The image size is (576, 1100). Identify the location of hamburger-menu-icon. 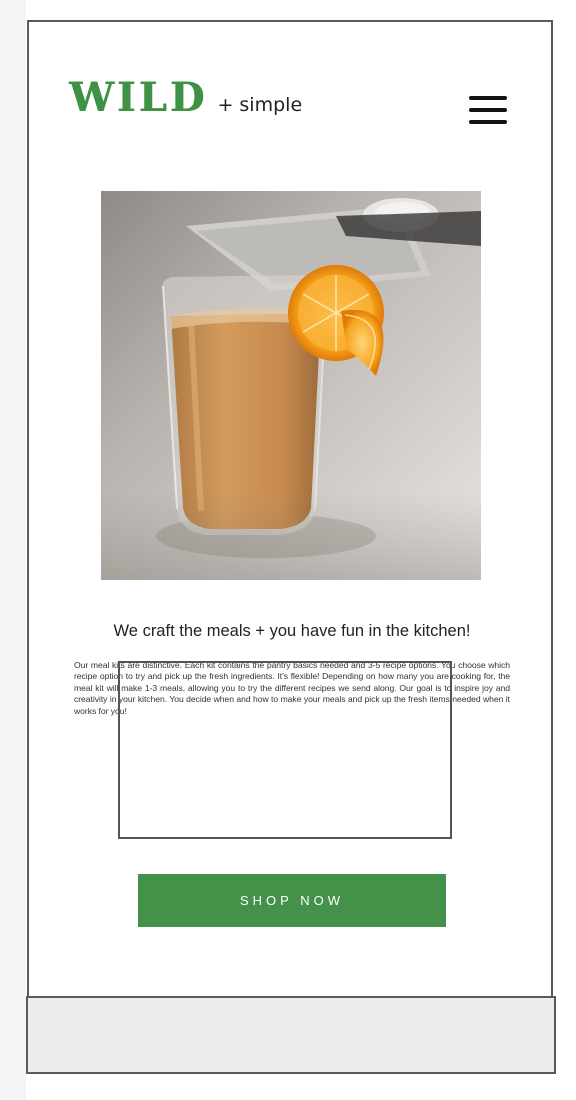
(488, 110).